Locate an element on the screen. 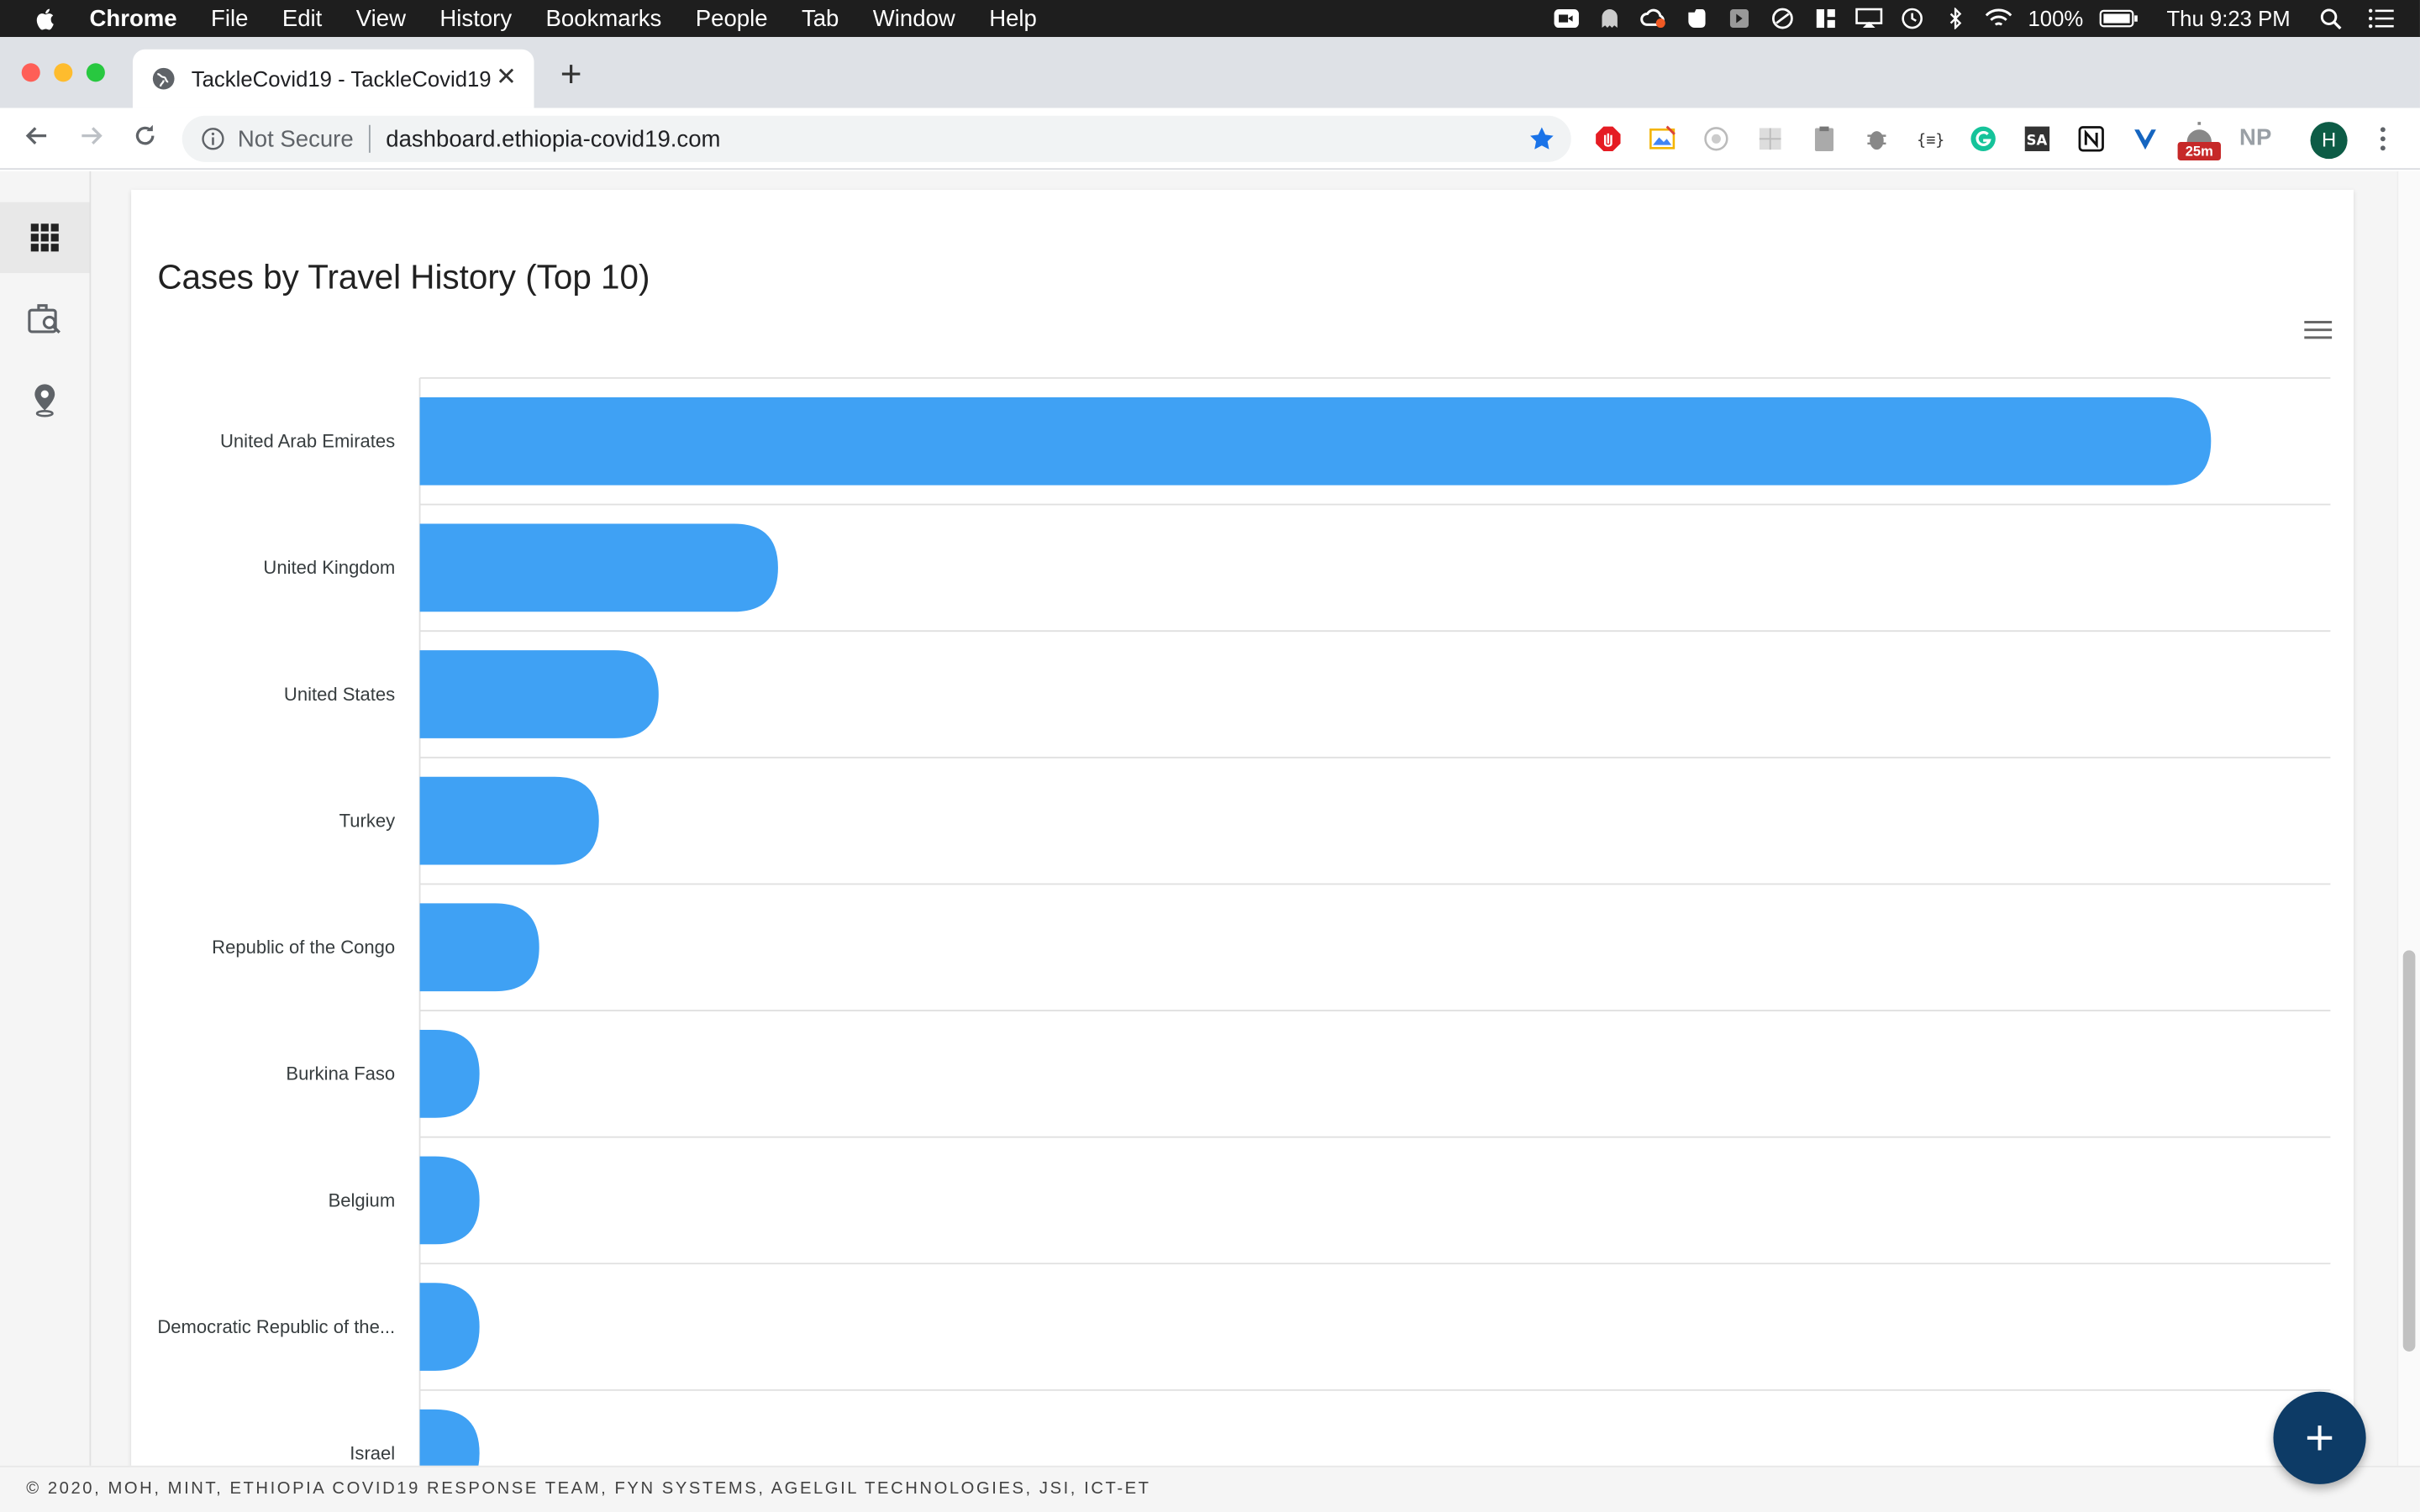 This screenshot has height=1512, width=2420. plus-icon is located at coordinates (2320, 1438).